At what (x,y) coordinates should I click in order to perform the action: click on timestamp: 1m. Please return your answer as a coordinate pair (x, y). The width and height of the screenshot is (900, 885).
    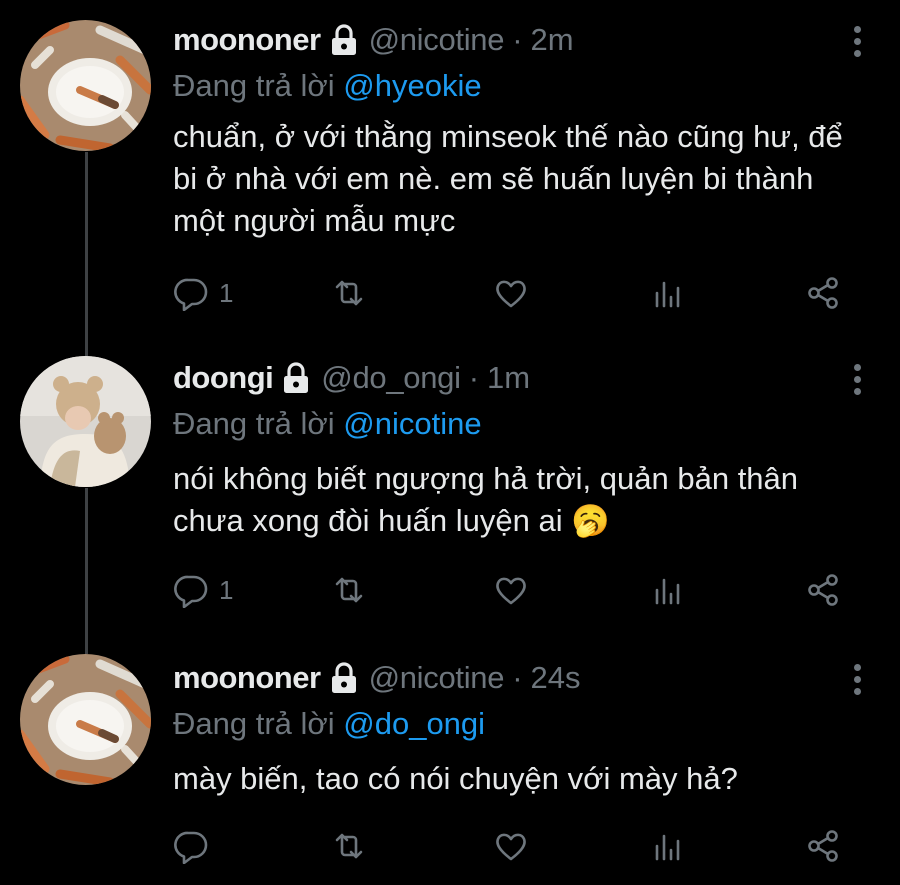
    Looking at the image, I should click on (508, 378).